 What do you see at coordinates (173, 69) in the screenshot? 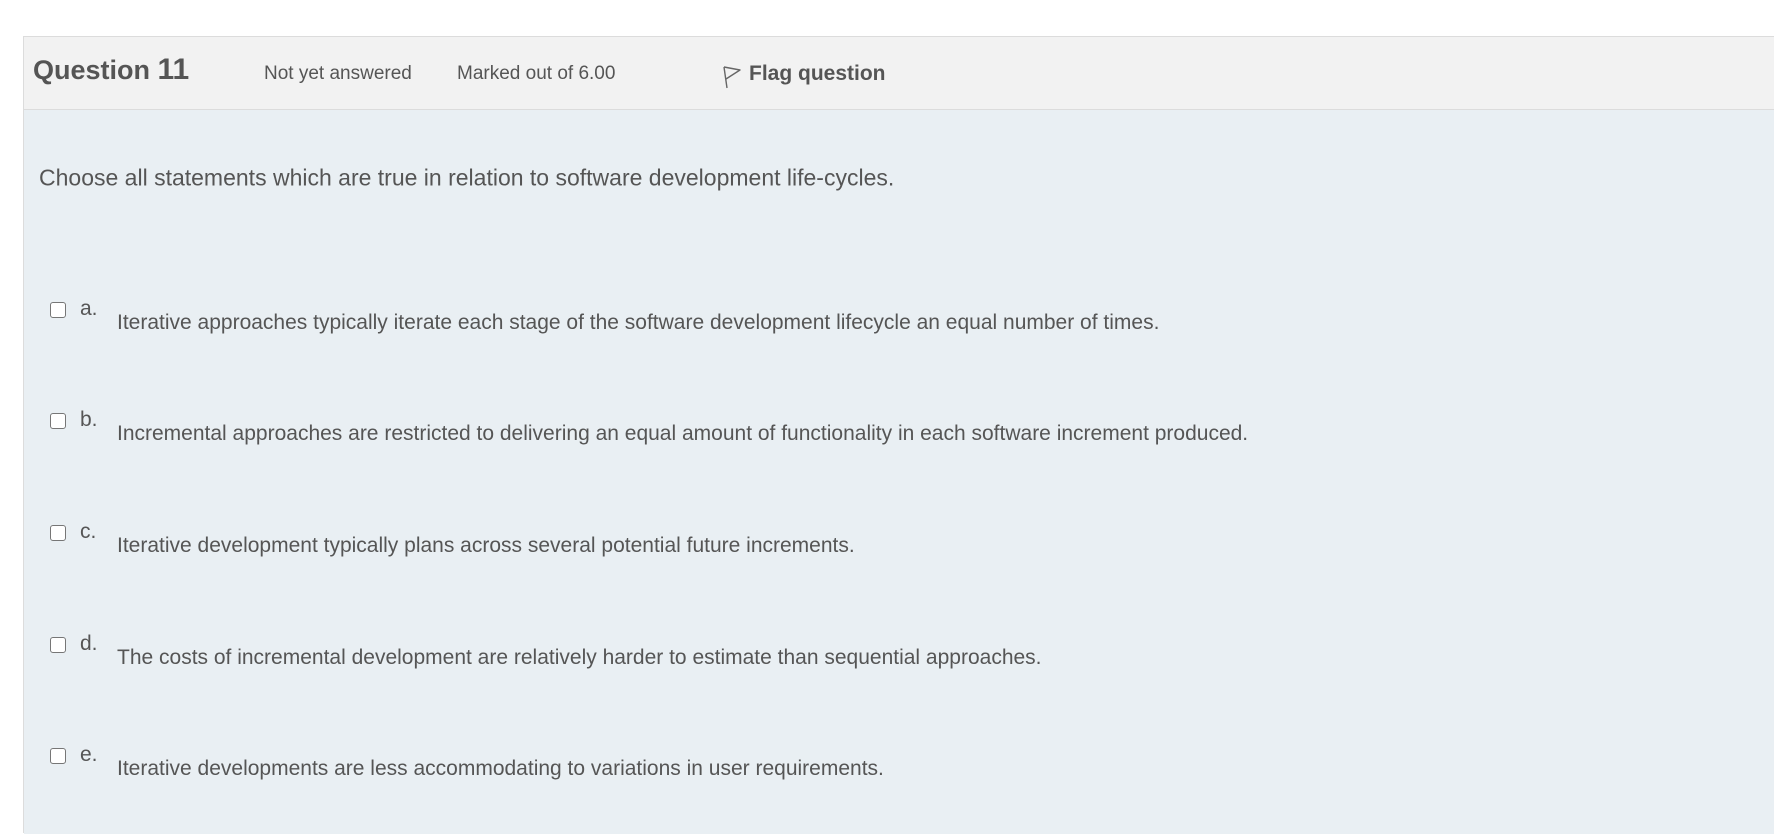
I see `question-number: 11` at bounding box center [173, 69].